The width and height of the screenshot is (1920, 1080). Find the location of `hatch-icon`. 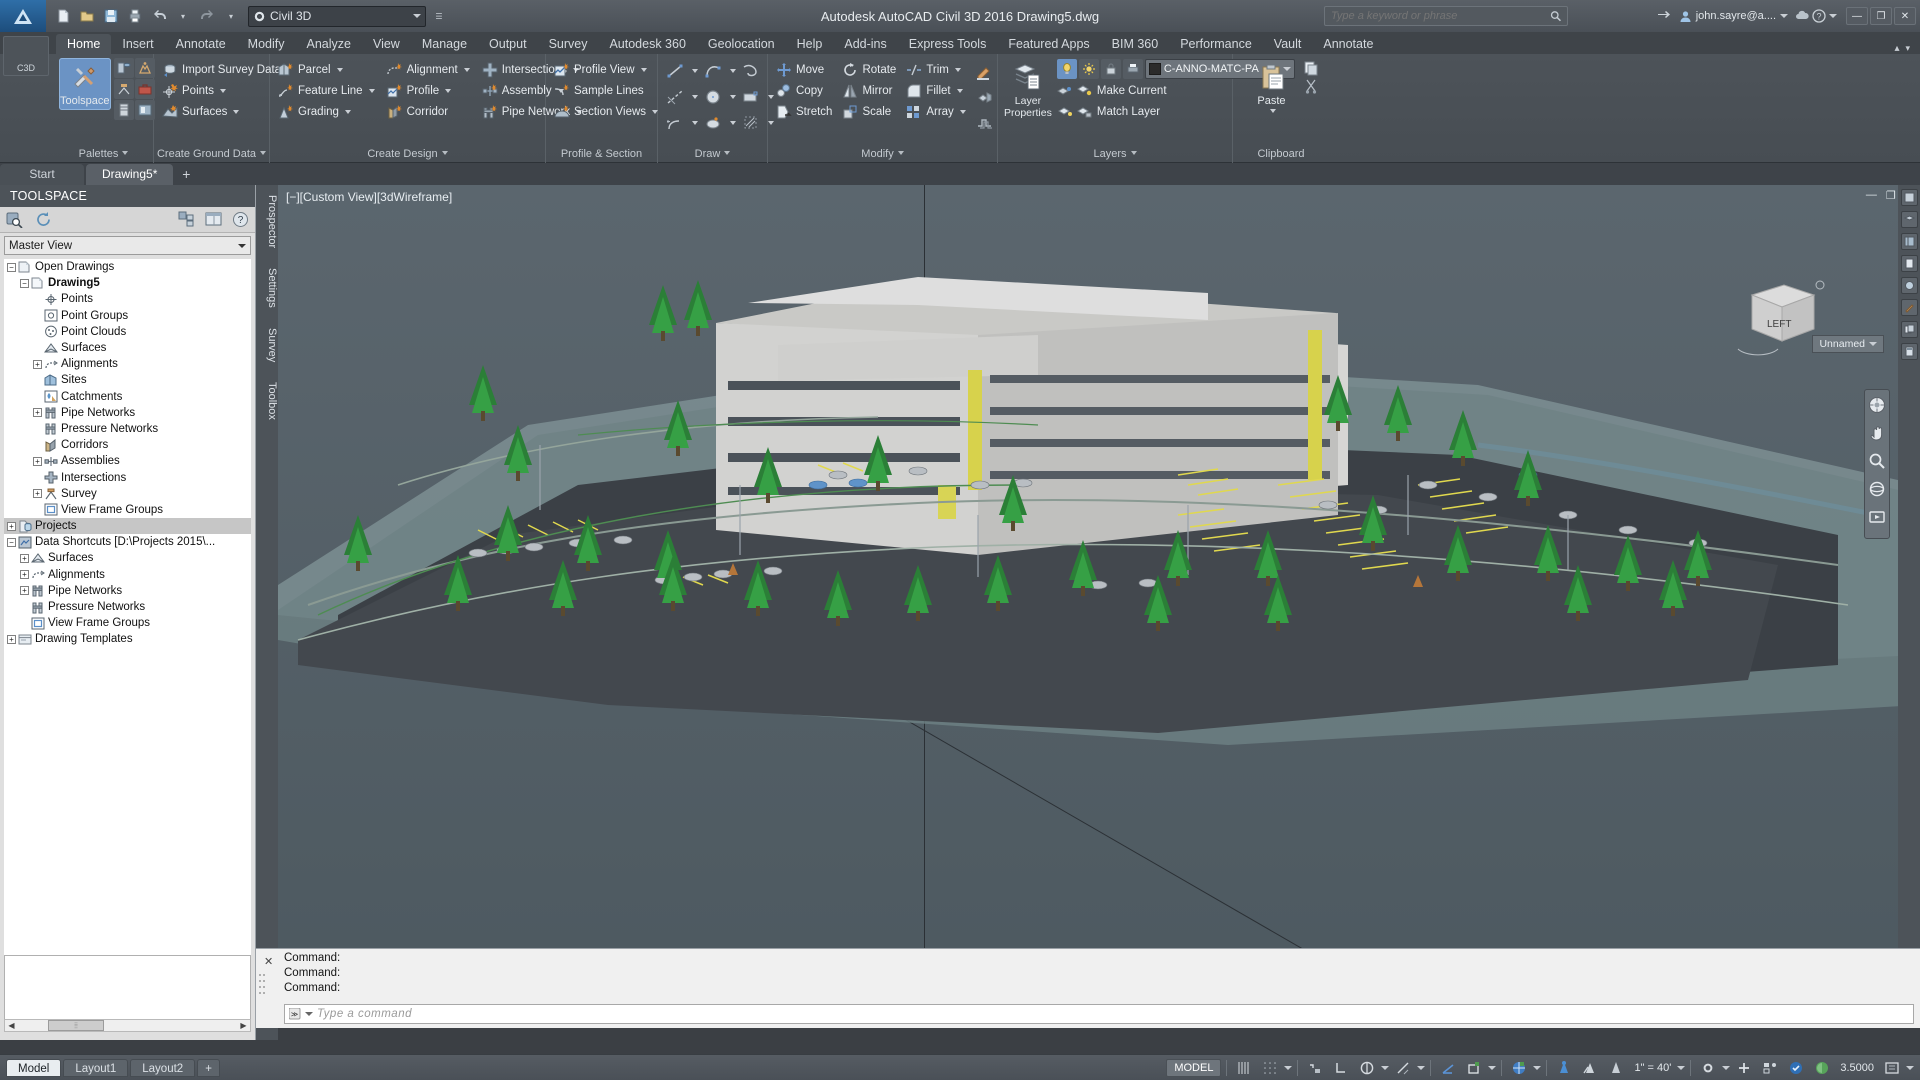

hatch-icon is located at coordinates (751, 123).